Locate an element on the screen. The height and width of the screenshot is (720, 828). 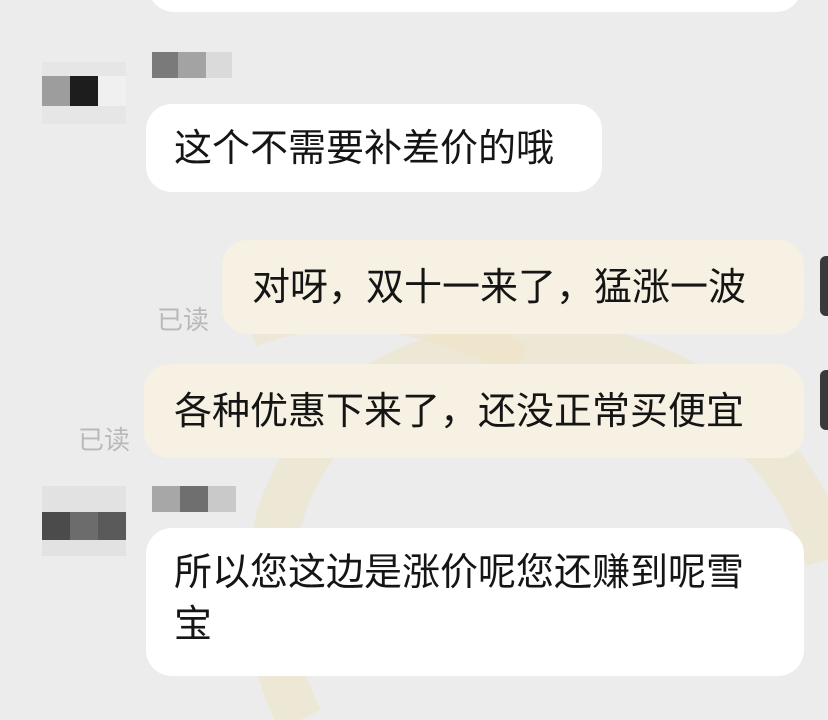
previous-message-bubble is located at coordinates (475, 6).